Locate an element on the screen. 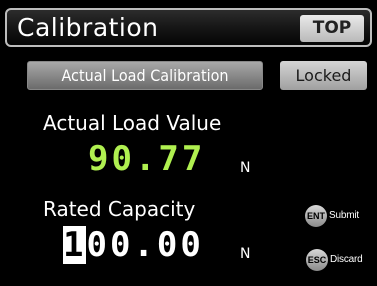 The image size is (377, 286). submit-hint-text: Submit is located at coordinates (344, 215).